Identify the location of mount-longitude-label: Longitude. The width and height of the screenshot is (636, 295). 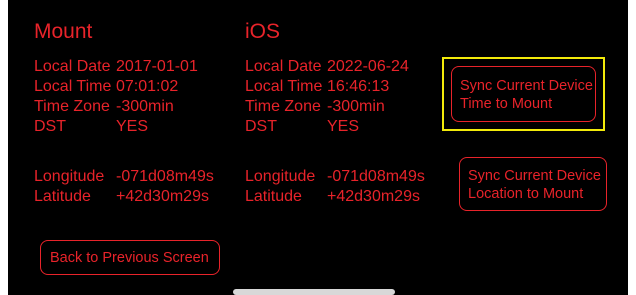
(69, 176).